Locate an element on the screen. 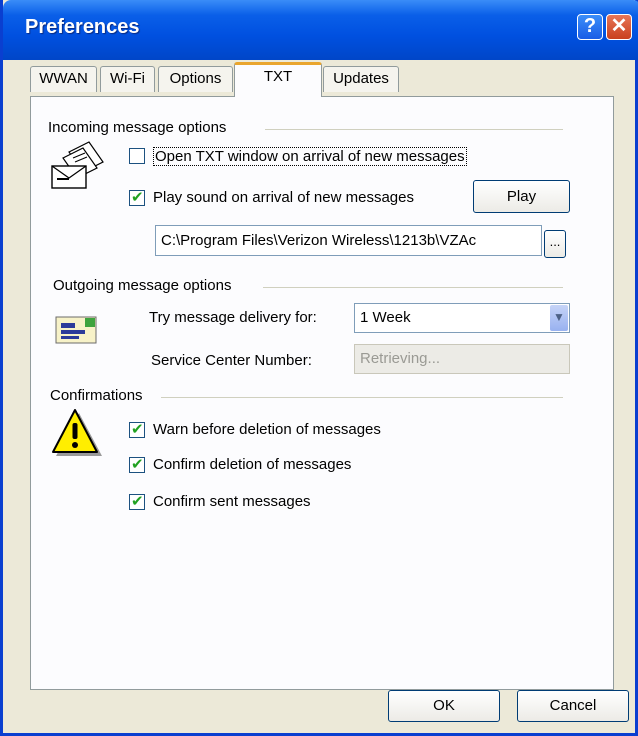 The height and width of the screenshot is (736, 638). service-center-label: Service Center Number: is located at coordinates (231, 360).